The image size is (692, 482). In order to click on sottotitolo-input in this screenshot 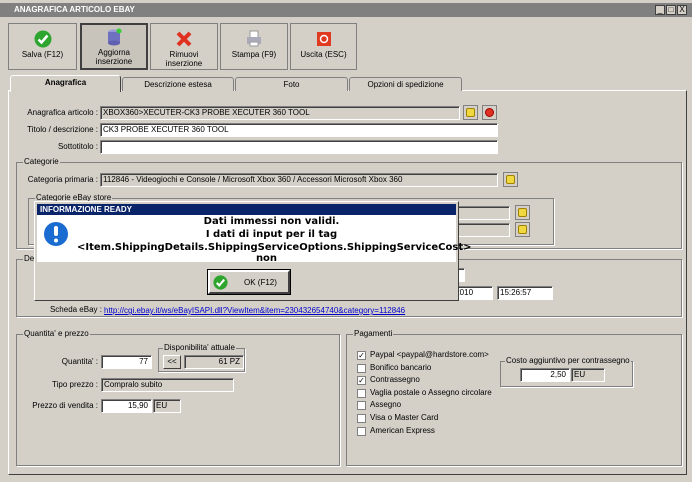, I will do `click(299, 147)`.